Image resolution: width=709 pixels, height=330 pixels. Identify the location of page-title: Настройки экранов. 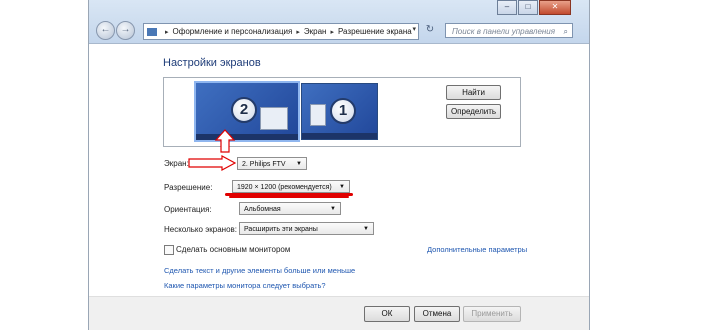
(212, 63).